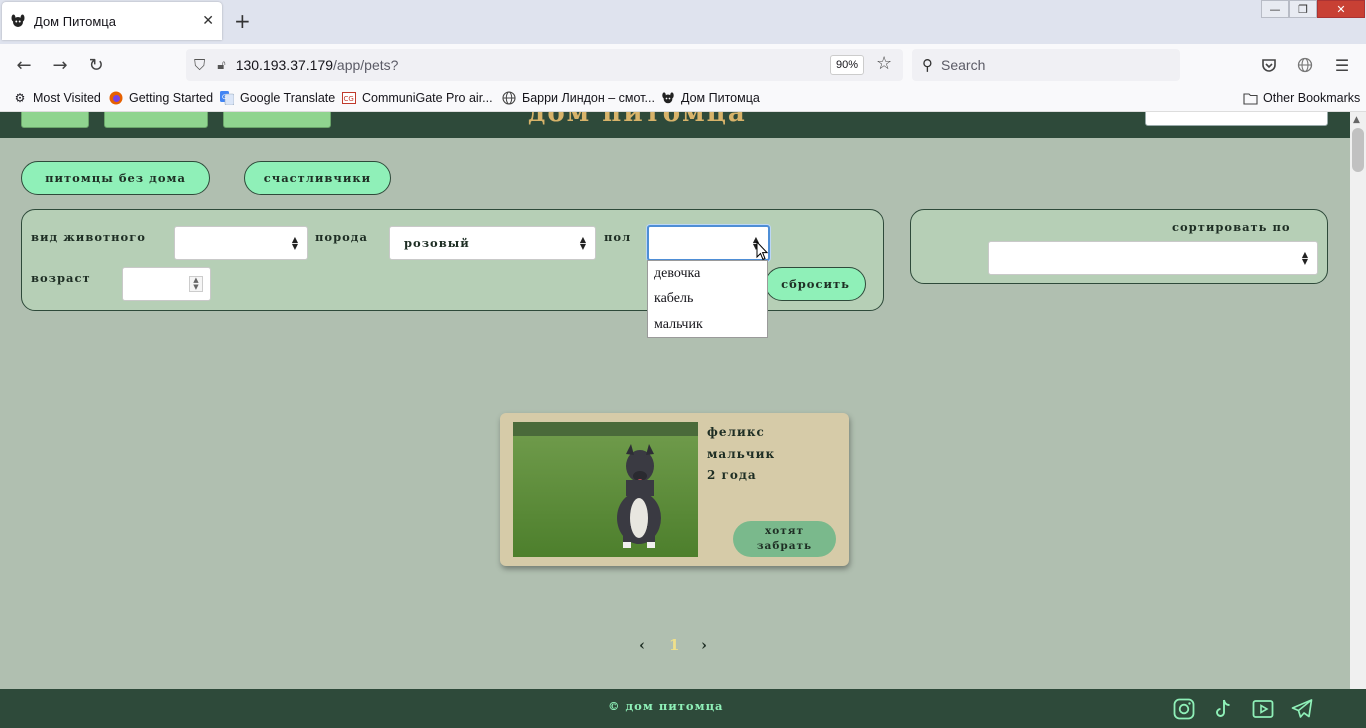 Image resolution: width=1366 pixels, height=728 pixels. I want to click on gender-option: девочка, so click(707, 274).